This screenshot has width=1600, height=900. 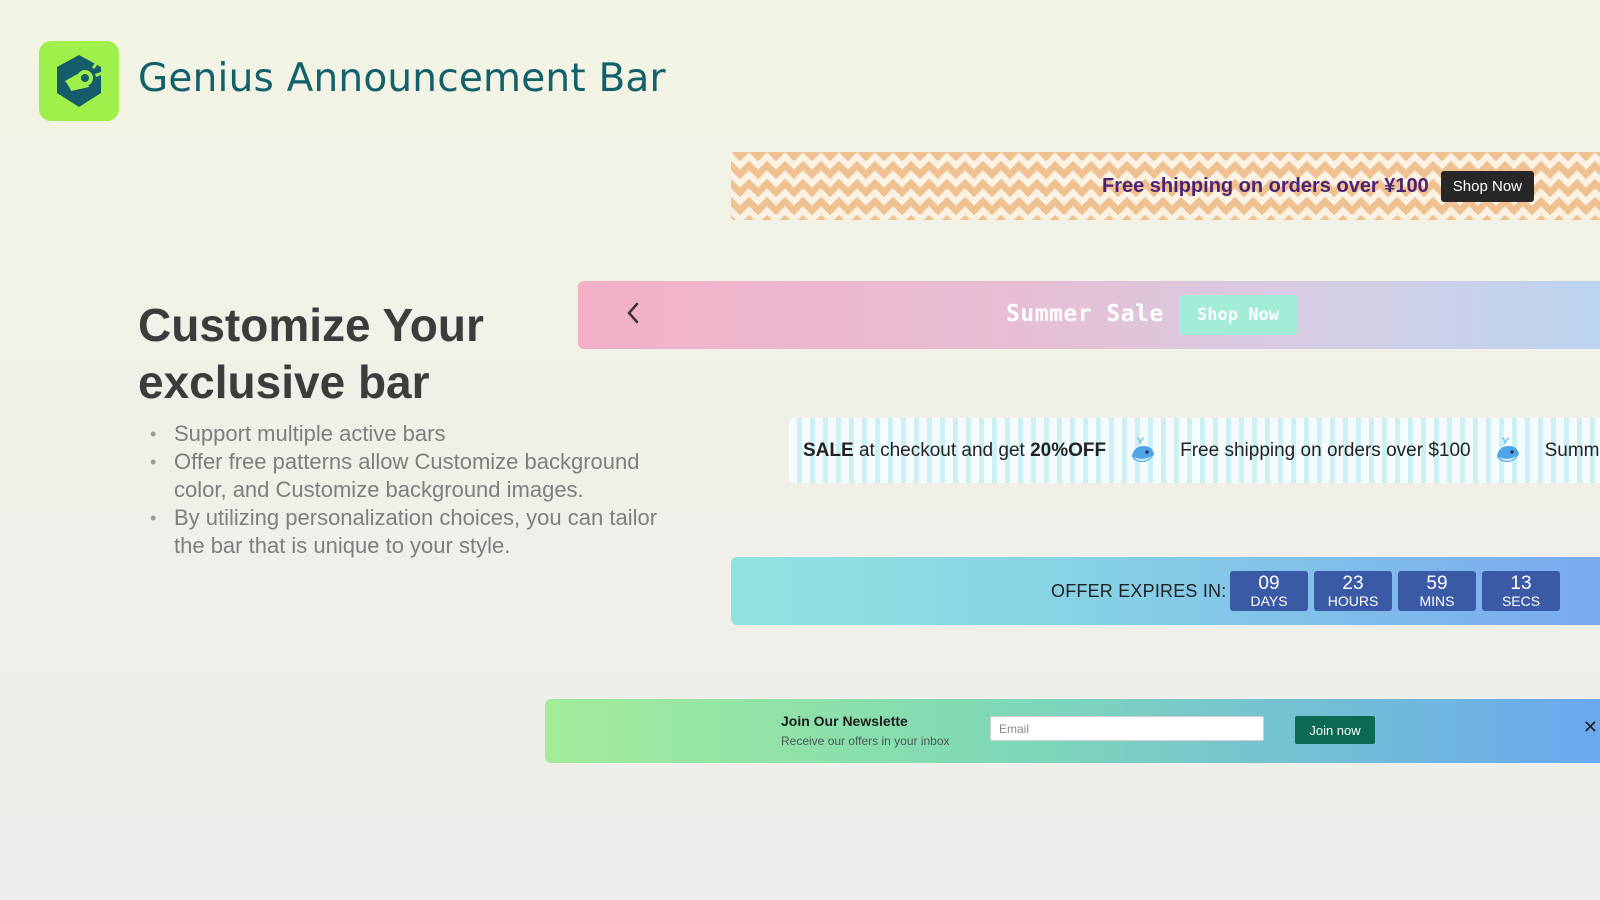 I want to click on close-icon: ✕, so click(x=1590, y=727).